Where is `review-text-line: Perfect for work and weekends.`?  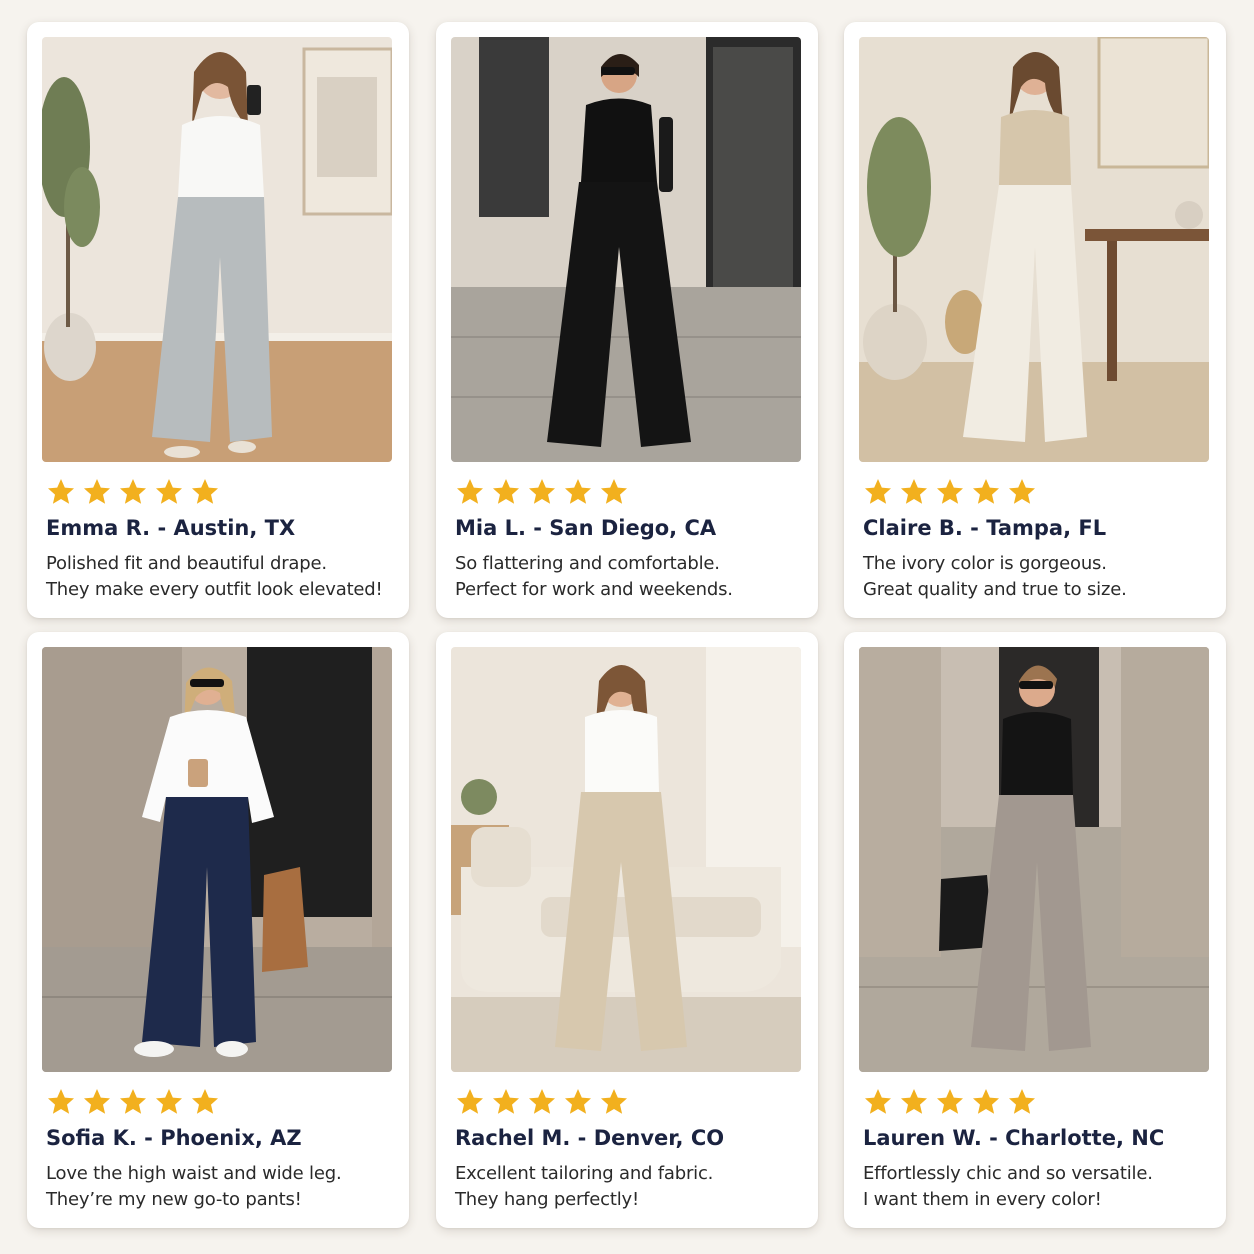 review-text-line: Perfect for work and weekends. is located at coordinates (594, 589).